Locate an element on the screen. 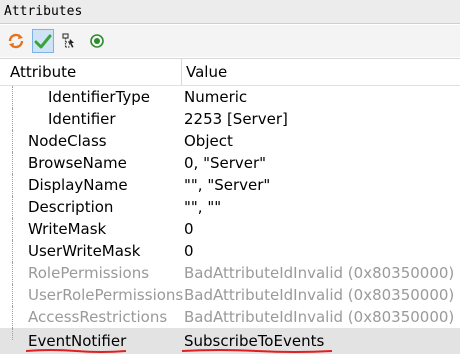 This screenshot has width=460, height=358. column-header-value: Value is located at coordinates (206, 72).